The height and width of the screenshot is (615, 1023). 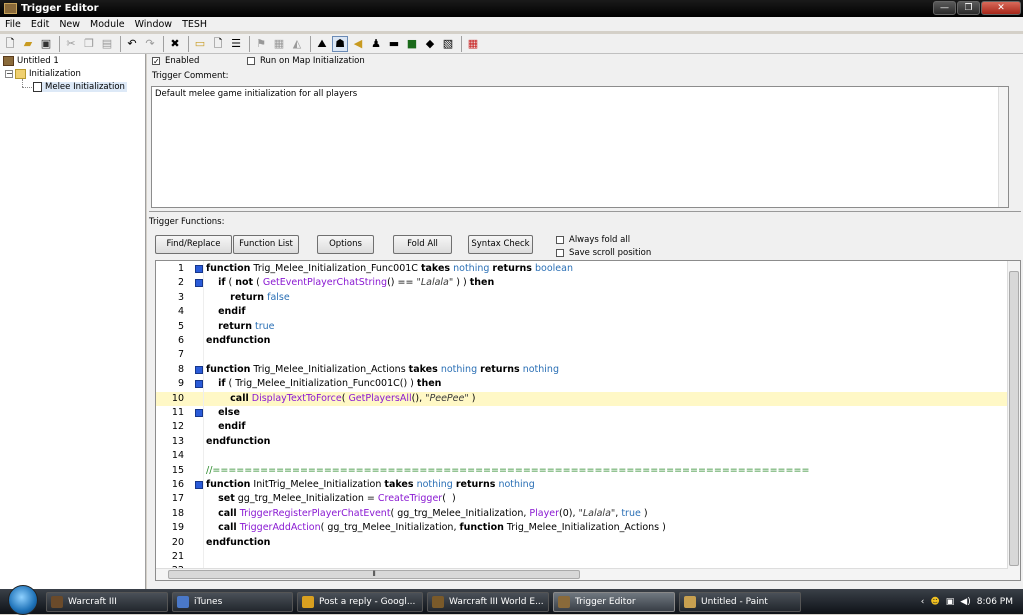 I want to click on cut-icon: ✂, so click(x=71, y=44).